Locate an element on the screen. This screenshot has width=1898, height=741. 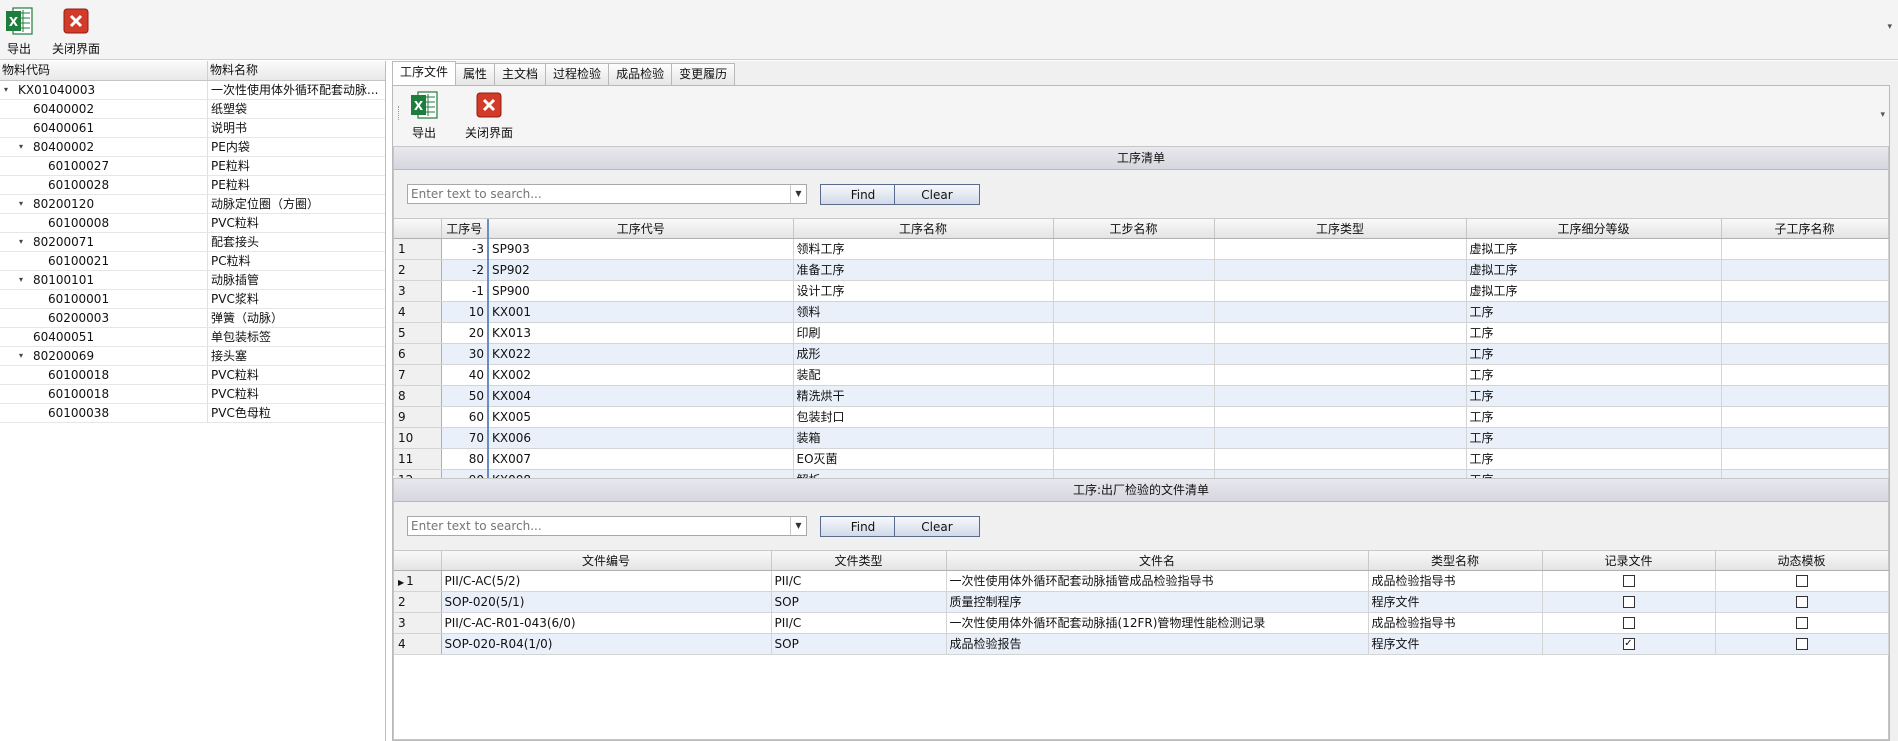
tree-row: 60200003 弹簧（动脉） is located at coordinates (192, 318).